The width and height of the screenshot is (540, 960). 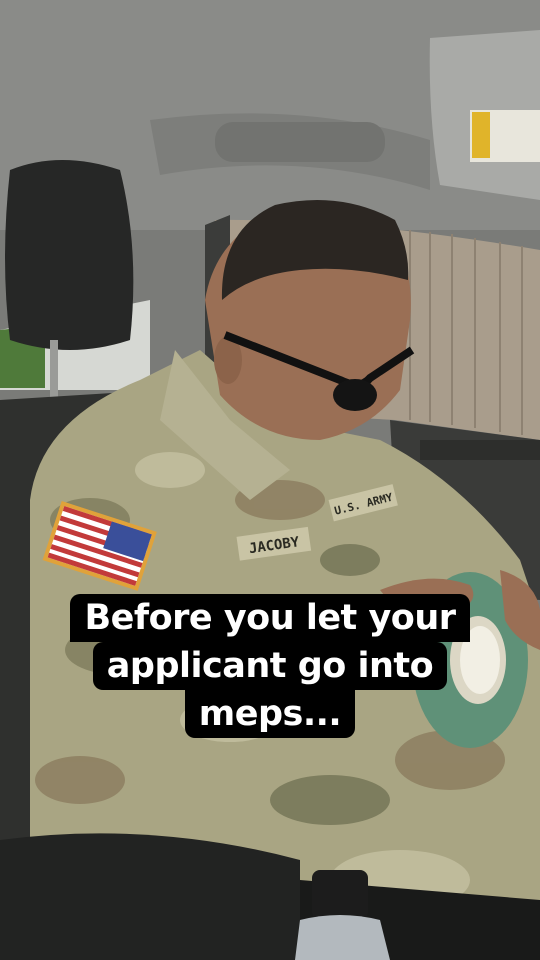 I want to click on caption-line-1: Before you let your, so click(x=270, y=618).